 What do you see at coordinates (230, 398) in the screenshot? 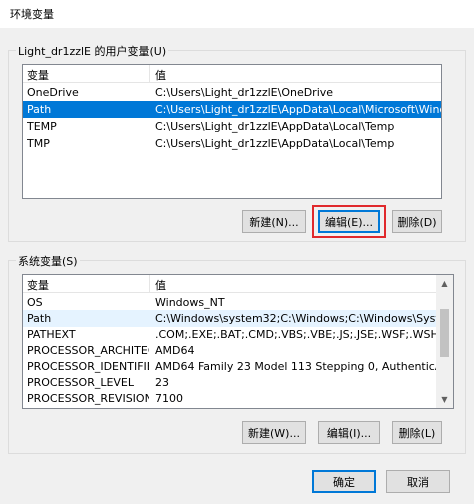
I see `list-item: PROCESSOR_REVISION 7100` at bounding box center [230, 398].